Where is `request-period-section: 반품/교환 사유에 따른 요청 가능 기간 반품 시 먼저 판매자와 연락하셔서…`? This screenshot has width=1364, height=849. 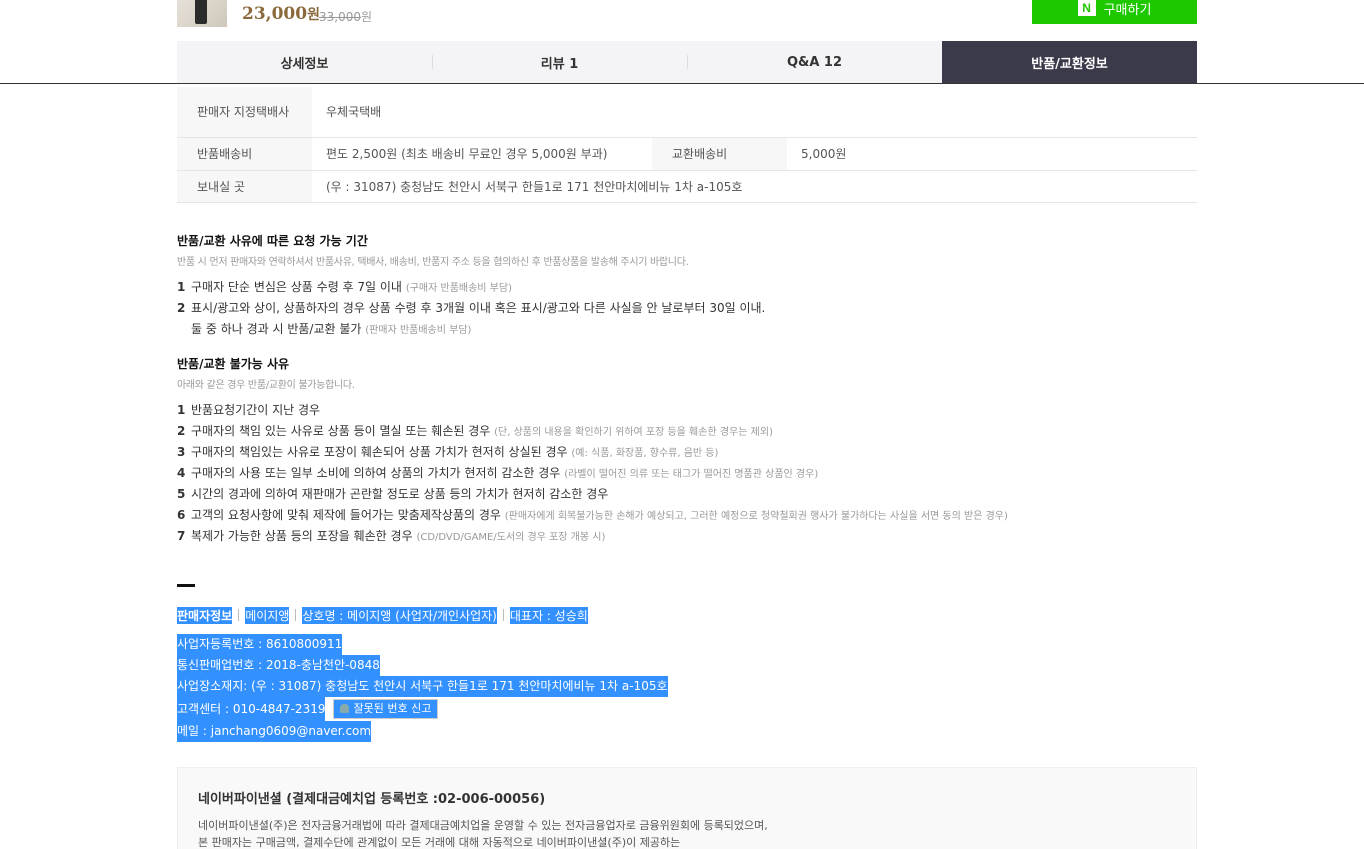
request-period-section: 반품/교환 사유에 따른 요청 가능 기간 반품 시 먼저 판매자와 연락하셔서… is located at coordinates (677, 286).